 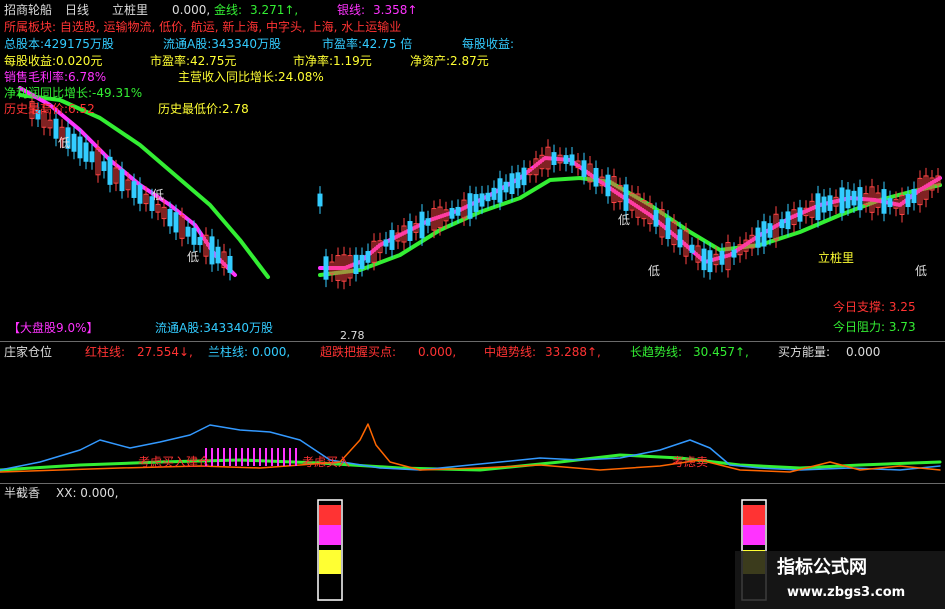 I want to click on net-asset: 净资产:2.87元, so click(x=449, y=61).